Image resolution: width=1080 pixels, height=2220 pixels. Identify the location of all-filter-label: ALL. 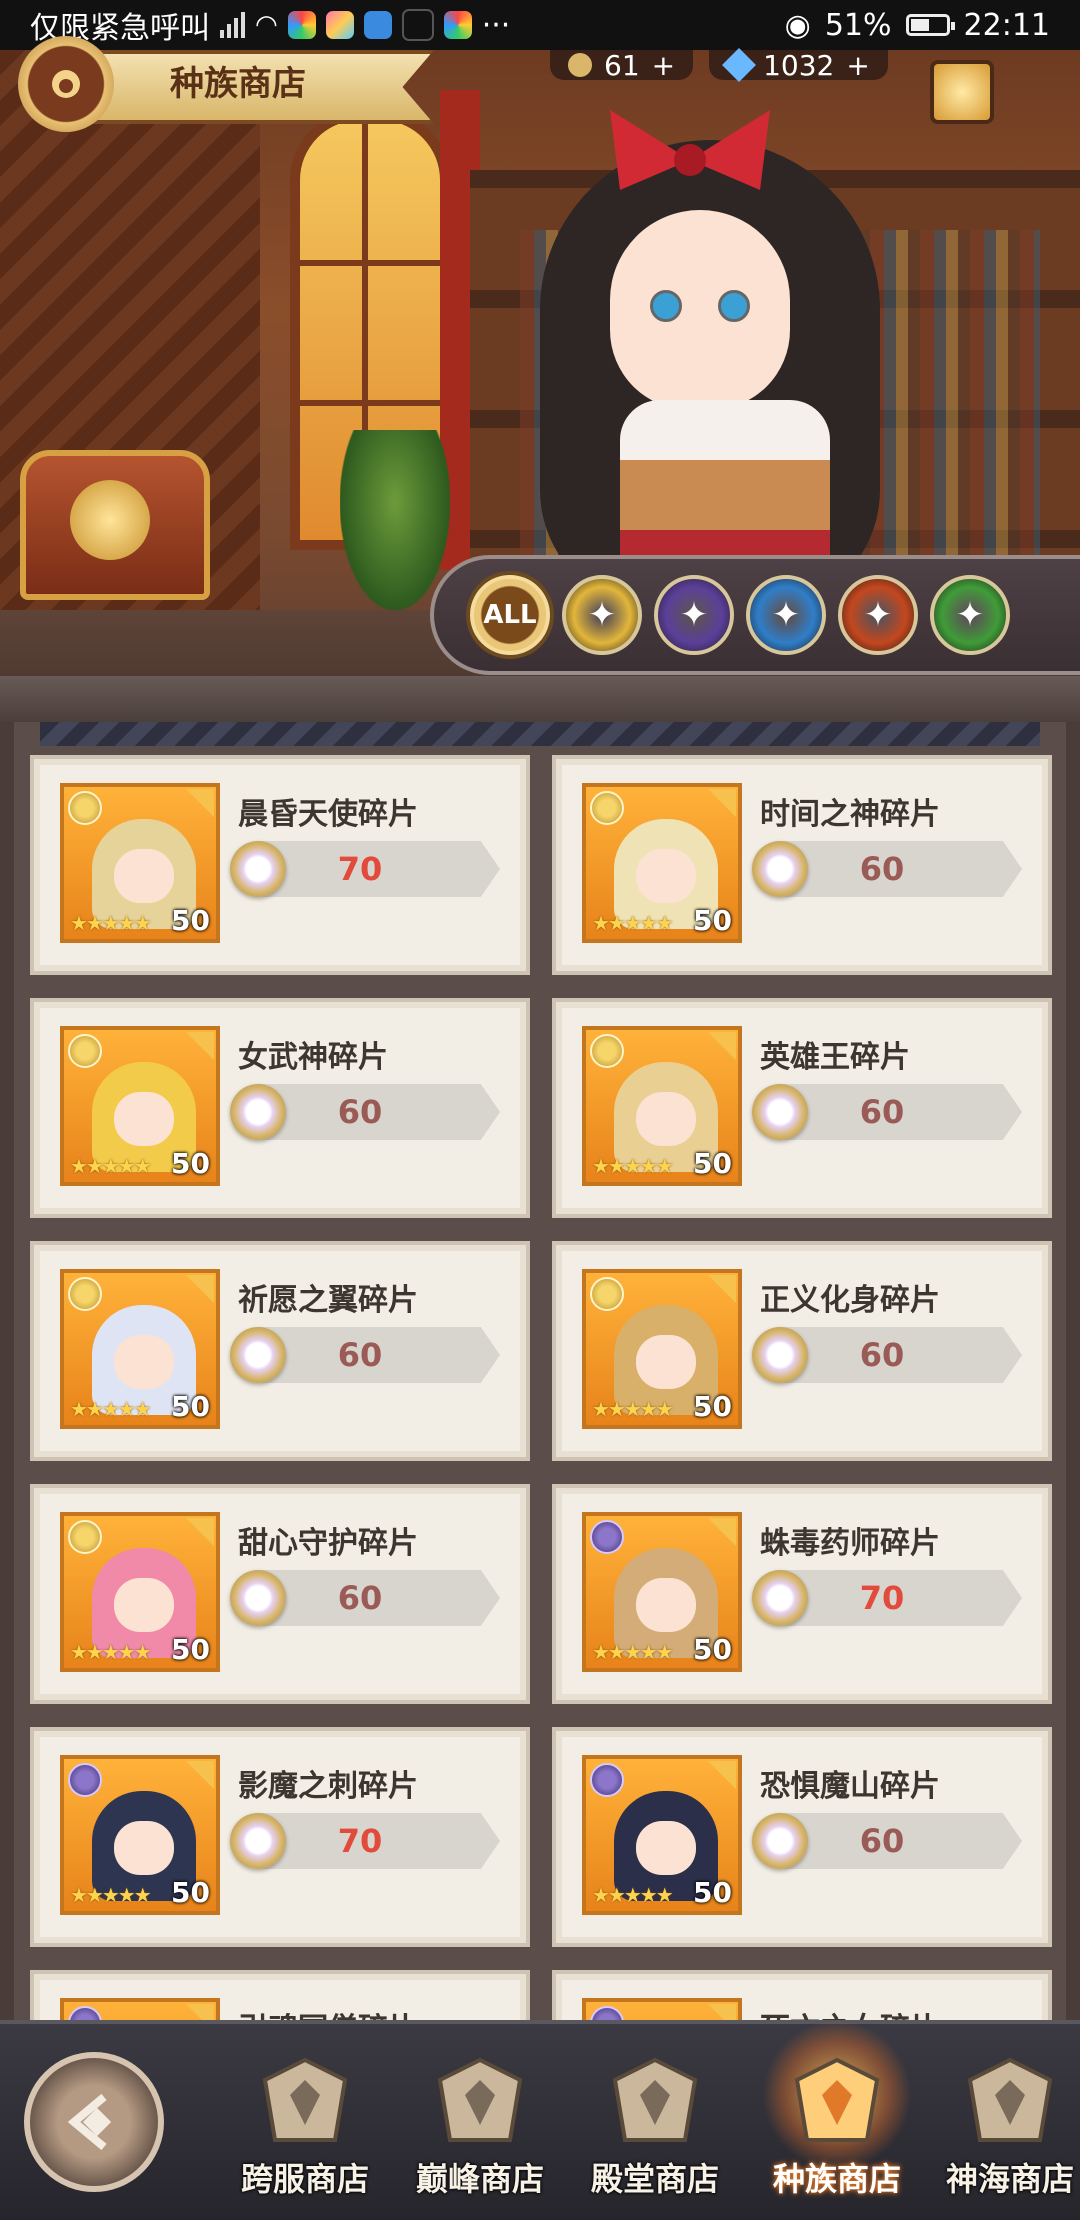
(510, 615).